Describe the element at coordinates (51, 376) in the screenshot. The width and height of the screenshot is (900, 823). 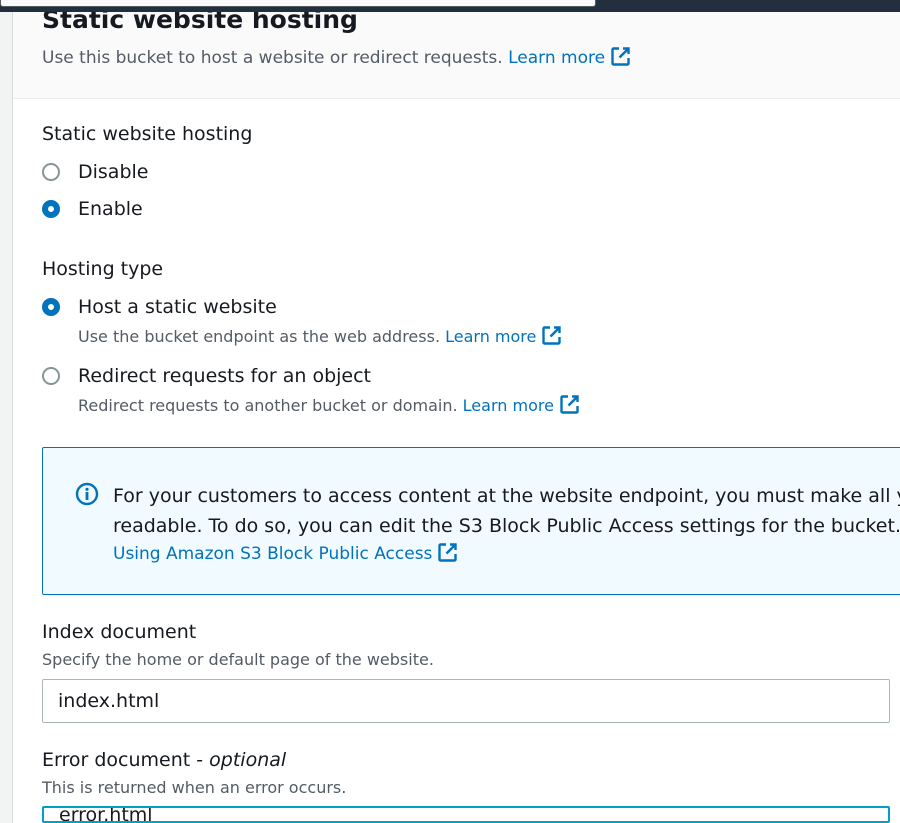
I see `radio-redirect-requests-circle` at that location.